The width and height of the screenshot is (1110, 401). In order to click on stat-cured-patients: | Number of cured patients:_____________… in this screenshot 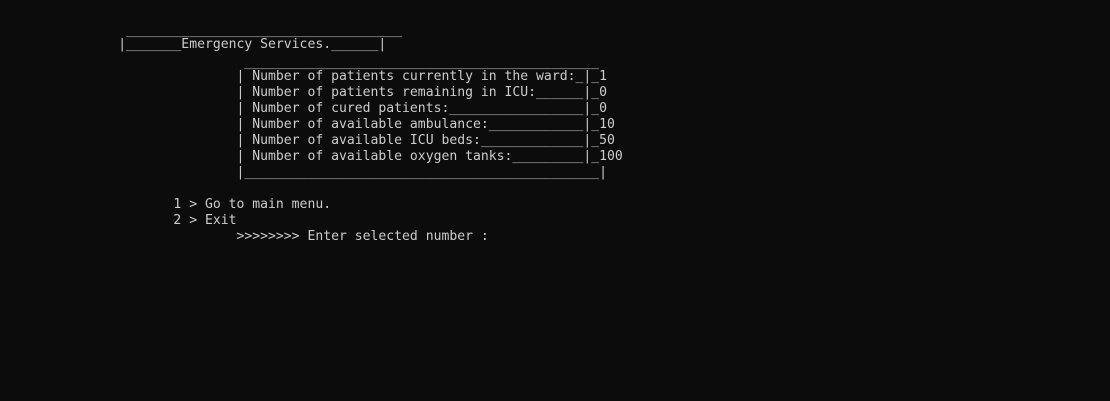, I will do `click(303, 108)`.